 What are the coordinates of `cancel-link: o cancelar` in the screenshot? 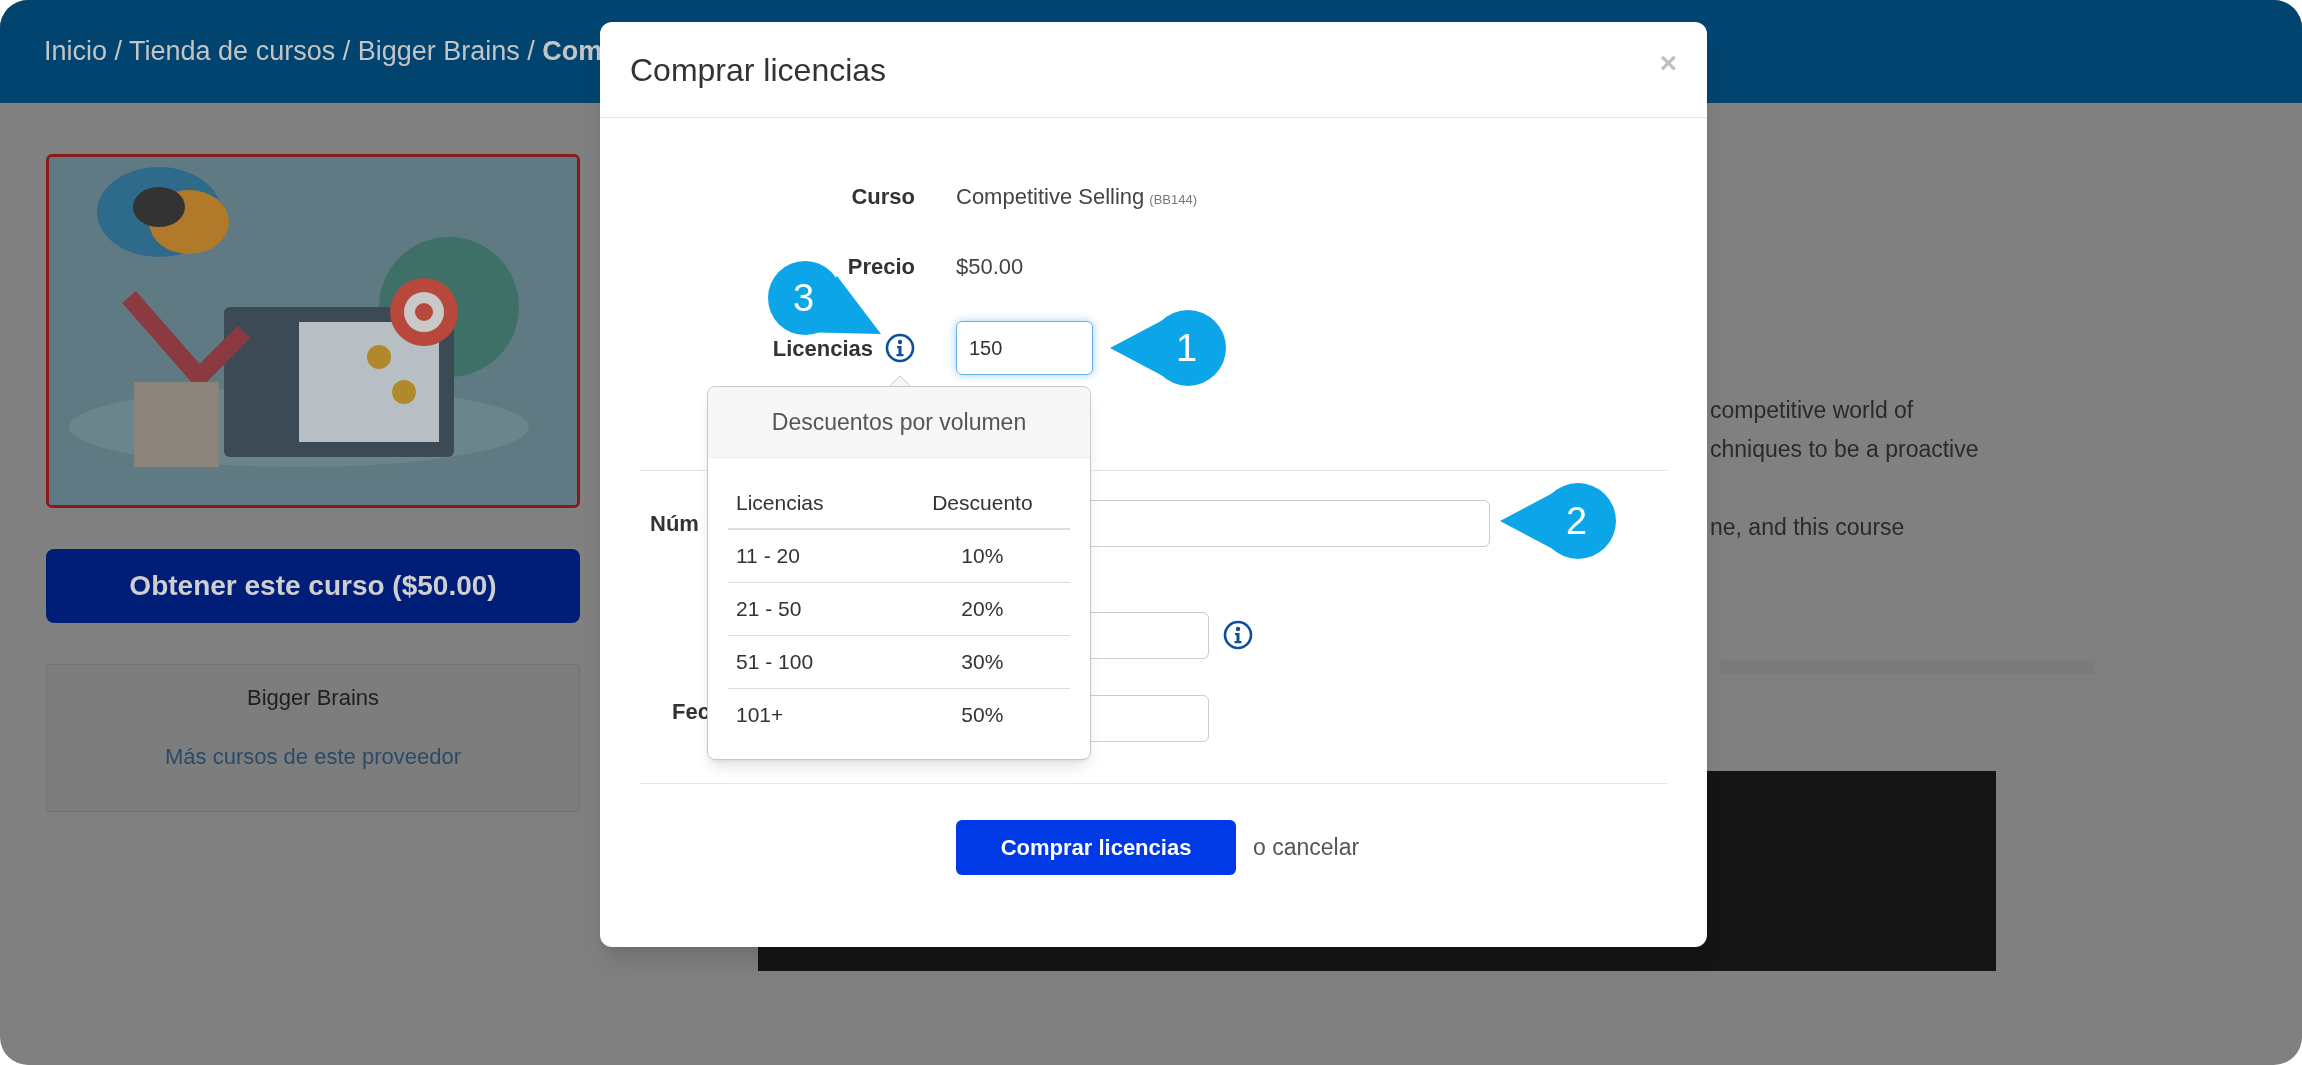 It's located at (1306, 847).